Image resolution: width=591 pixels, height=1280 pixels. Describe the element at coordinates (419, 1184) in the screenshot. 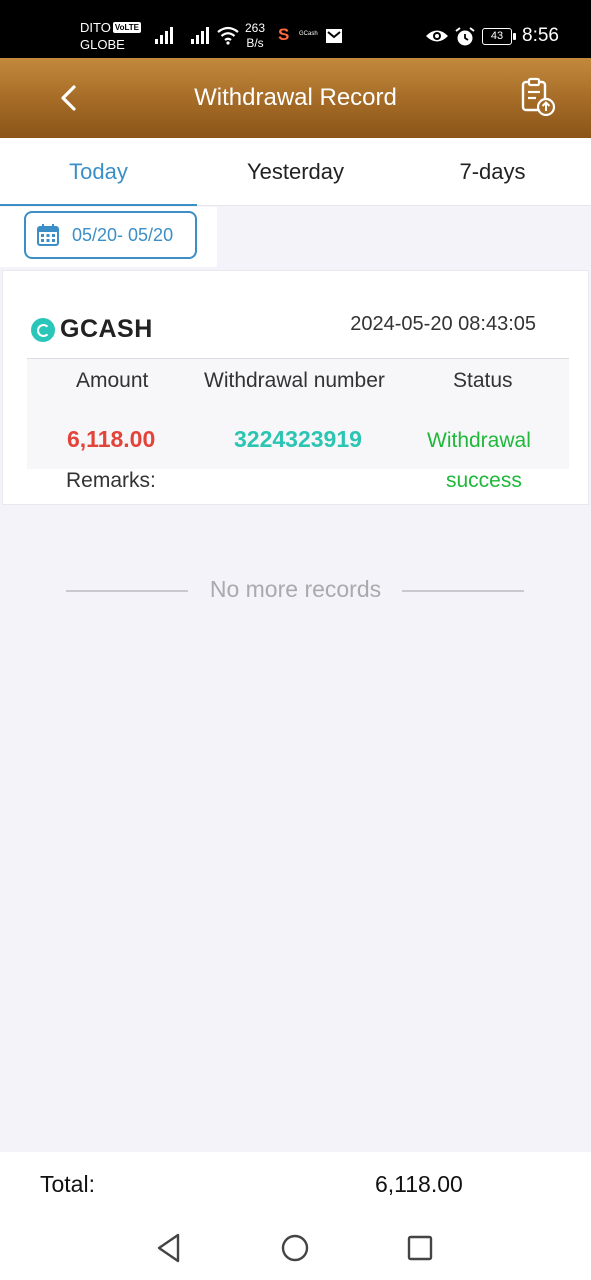

I see `total-value: 6,118.00` at that location.